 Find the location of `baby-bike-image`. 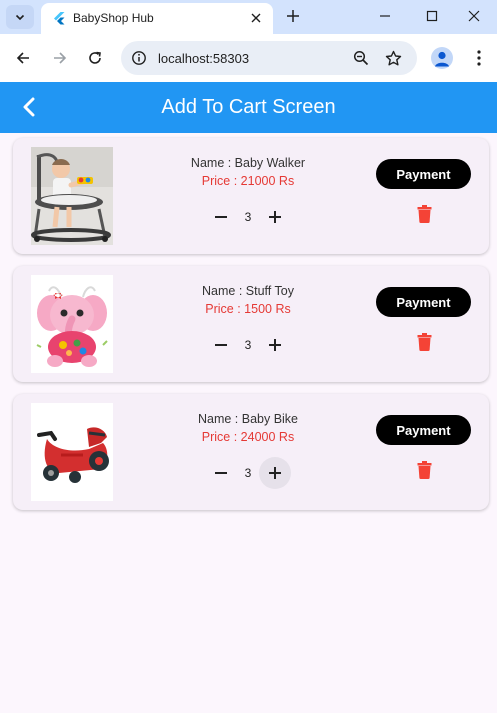

baby-bike-image is located at coordinates (72, 452).